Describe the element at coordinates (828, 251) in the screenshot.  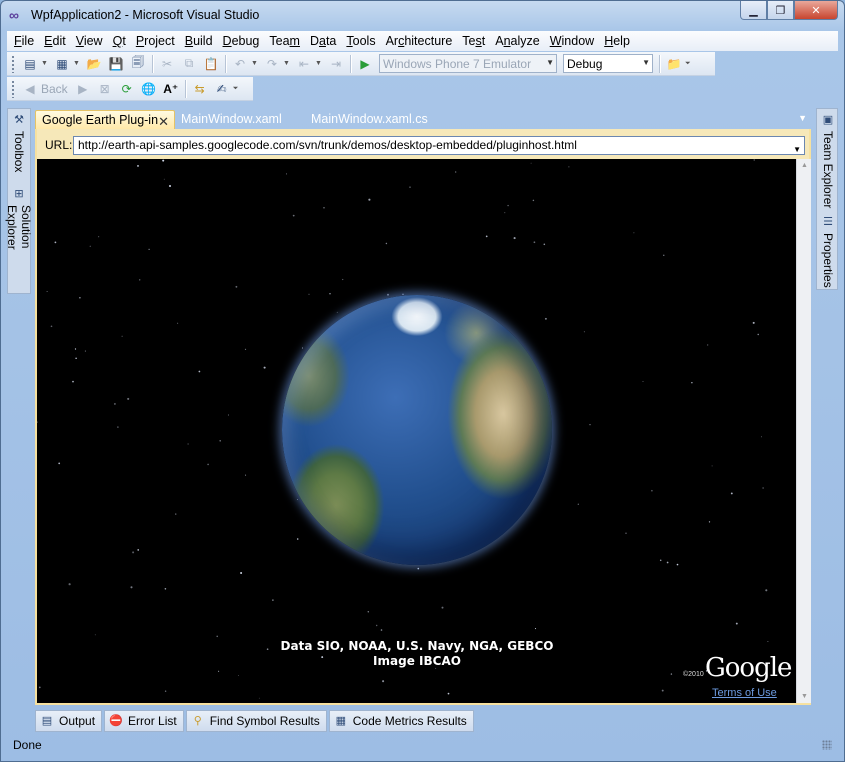
I see `properties-tab: ☰ Properties` at that location.